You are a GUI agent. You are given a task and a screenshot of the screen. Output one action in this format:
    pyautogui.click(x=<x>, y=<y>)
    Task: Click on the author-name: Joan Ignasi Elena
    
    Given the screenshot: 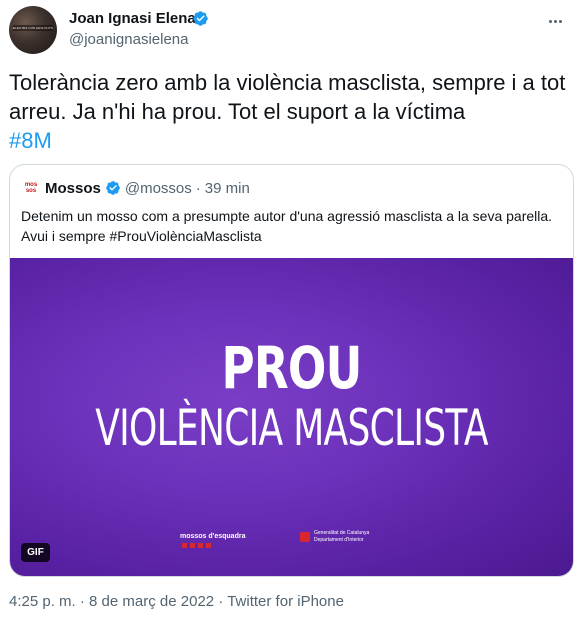 What is the action you would take?
    pyautogui.click(x=132, y=18)
    